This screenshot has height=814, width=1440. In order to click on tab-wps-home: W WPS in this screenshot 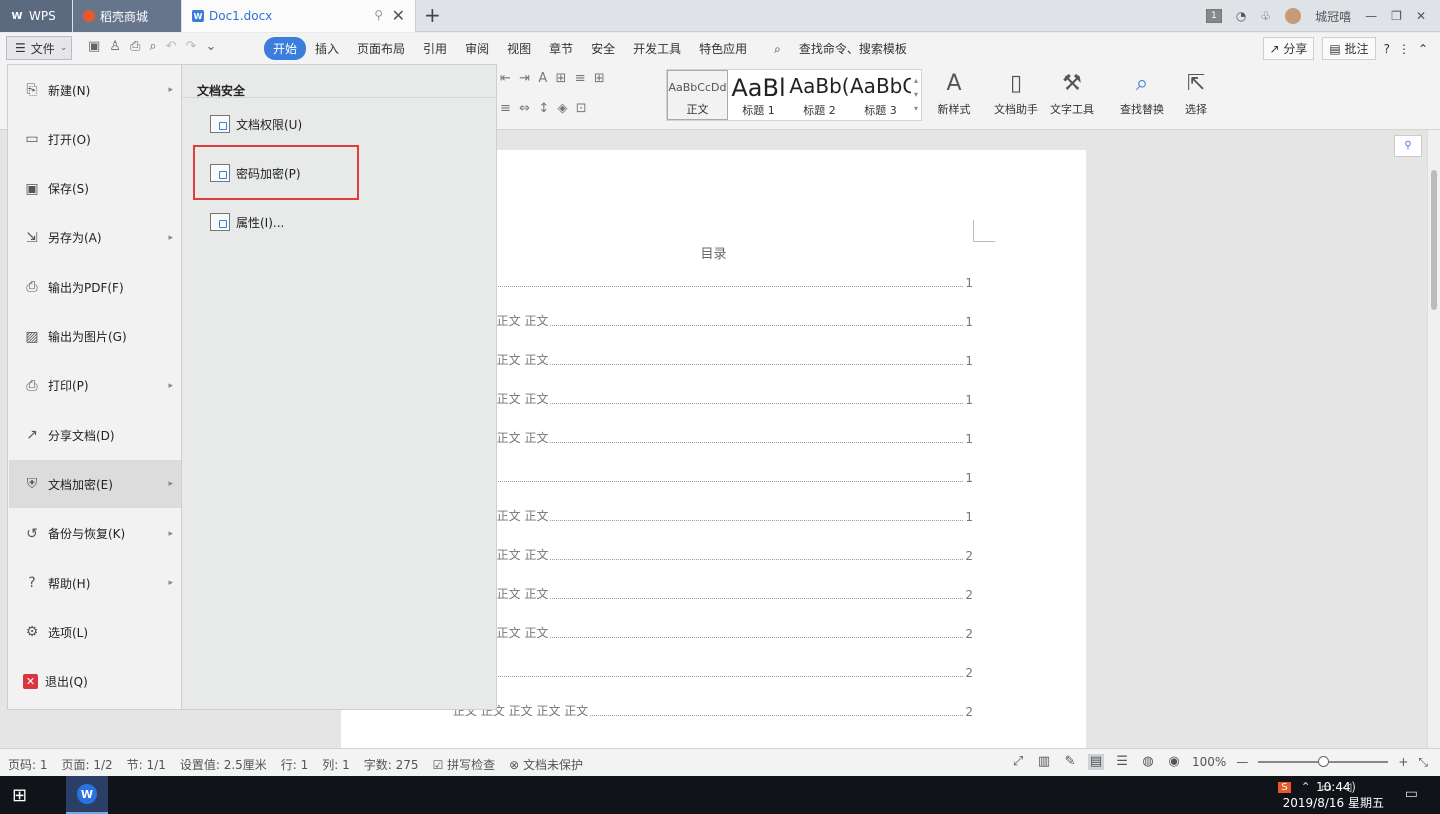, I will do `click(36, 16)`.